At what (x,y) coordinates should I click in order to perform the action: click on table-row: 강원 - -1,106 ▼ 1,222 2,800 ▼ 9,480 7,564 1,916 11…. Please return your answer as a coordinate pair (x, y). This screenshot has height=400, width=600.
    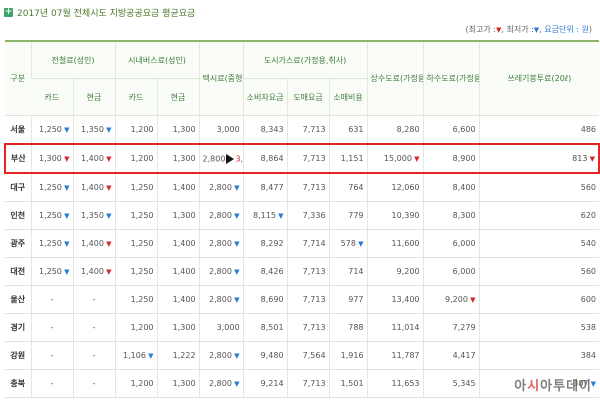
    Looking at the image, I should click on (302, 355).